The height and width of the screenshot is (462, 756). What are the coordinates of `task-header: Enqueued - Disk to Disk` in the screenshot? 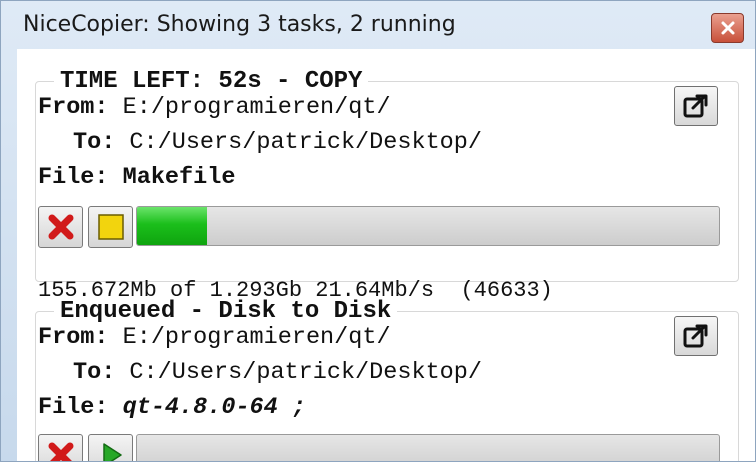 It's located at (226, 312).